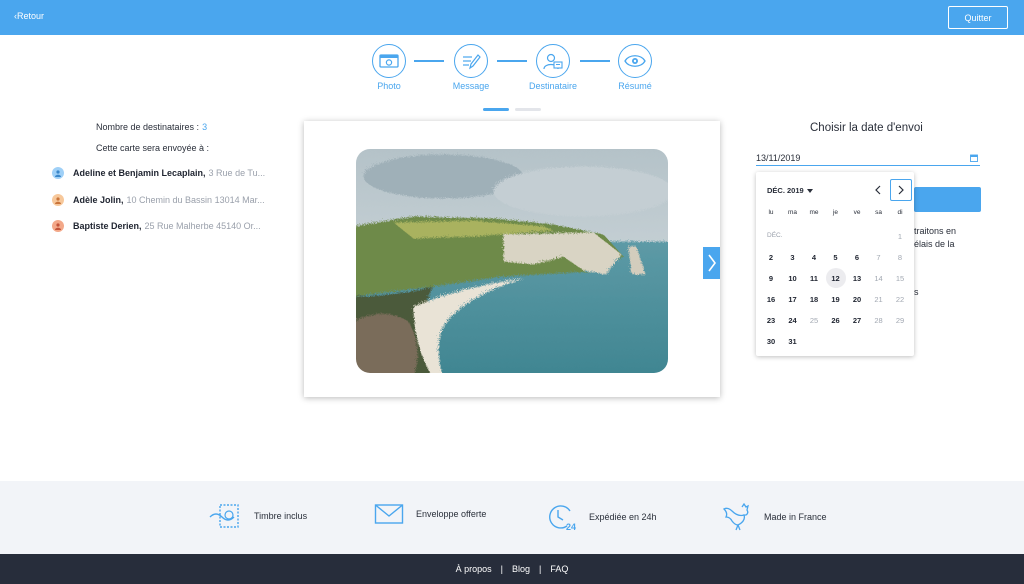 The width and height of the screenshot is (1024, 584). What do you see at coordinates (771, 257) in the screenshot?
I see `calendar-day: 2` at bounding box center [771, 257].